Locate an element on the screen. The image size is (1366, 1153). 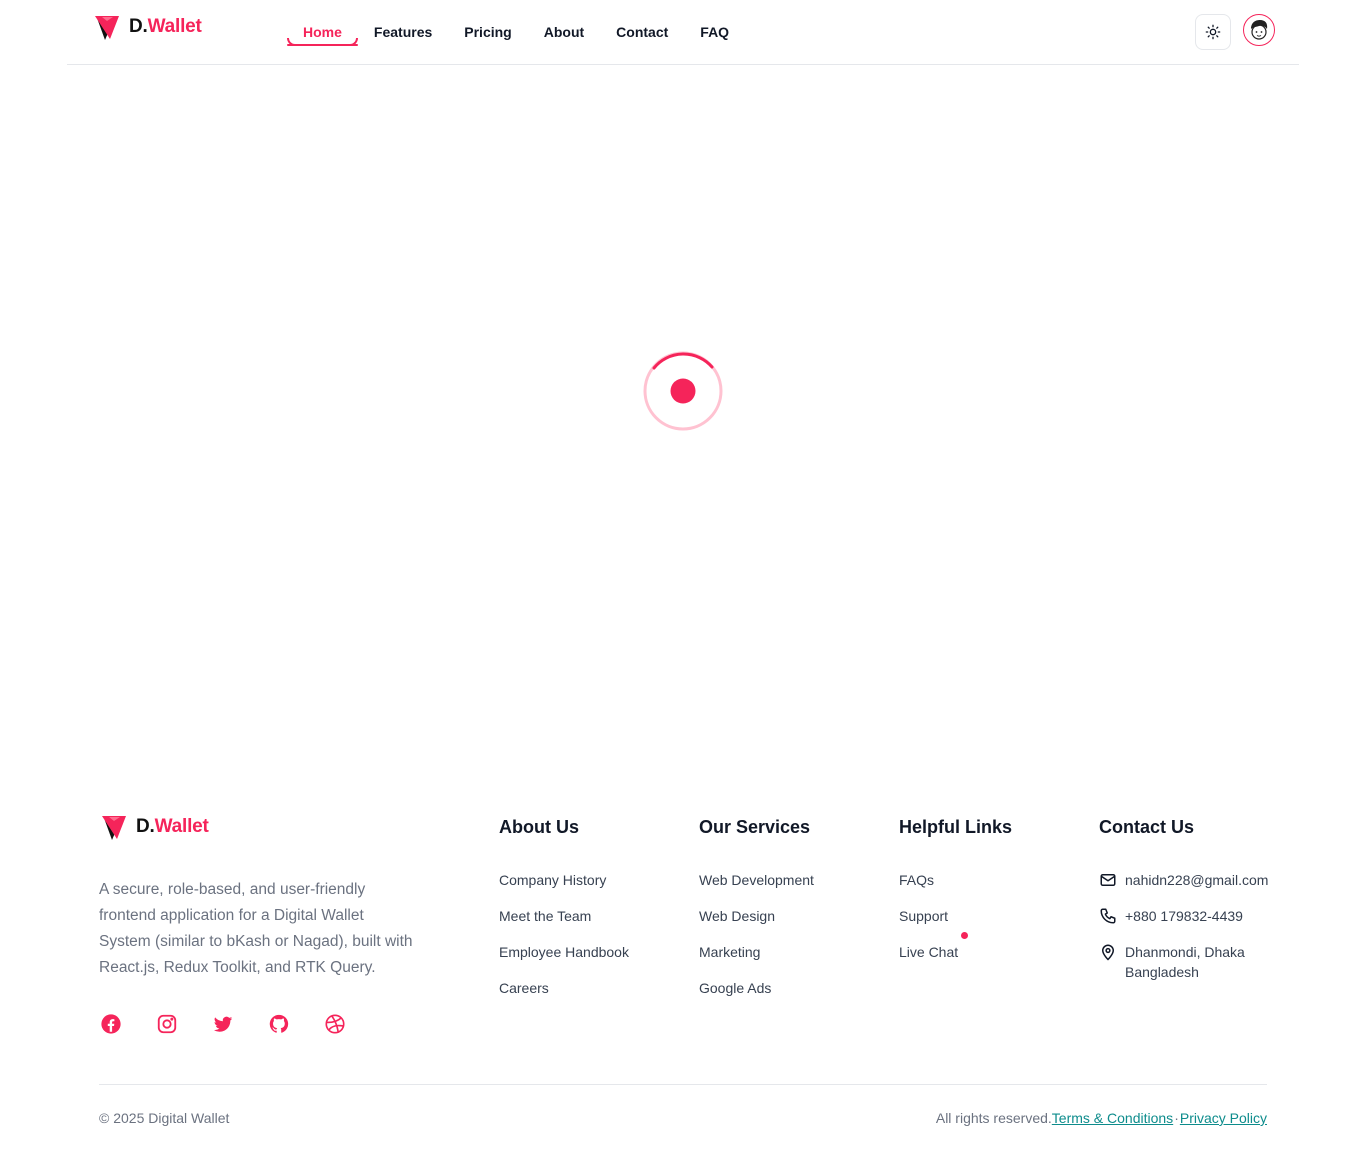
nav-pricing: Pricing is located at coordinates (487, 32).